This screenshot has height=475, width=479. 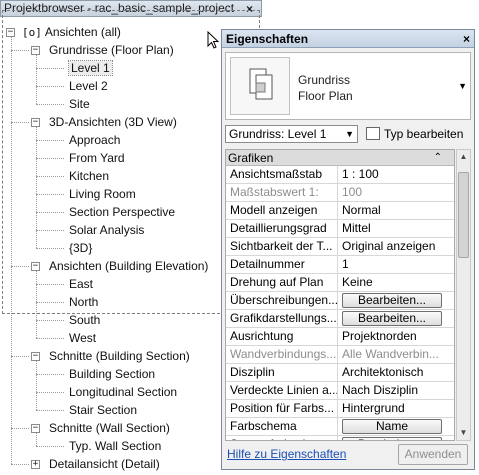 What do you see at coordinates (463, 215) in the screenshot?
I see `scrollbar-thumb` at bounding box center [463, 215].